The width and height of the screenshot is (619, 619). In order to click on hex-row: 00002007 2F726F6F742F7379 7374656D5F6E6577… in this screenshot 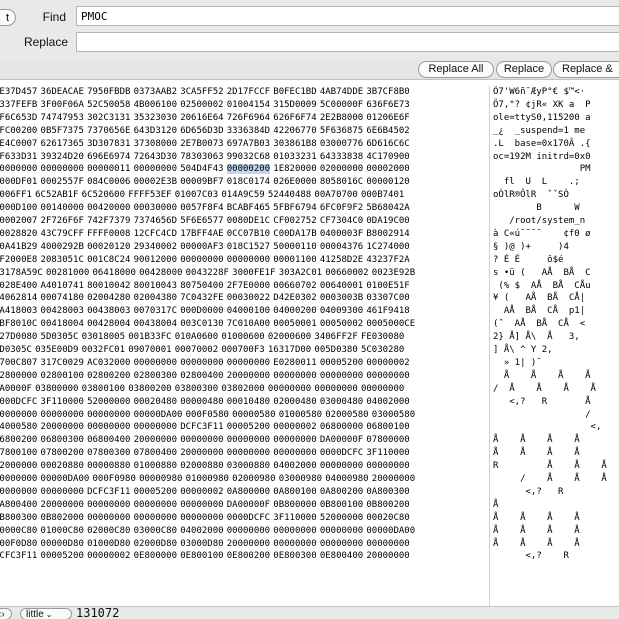, I will do `click(206, 221)`.